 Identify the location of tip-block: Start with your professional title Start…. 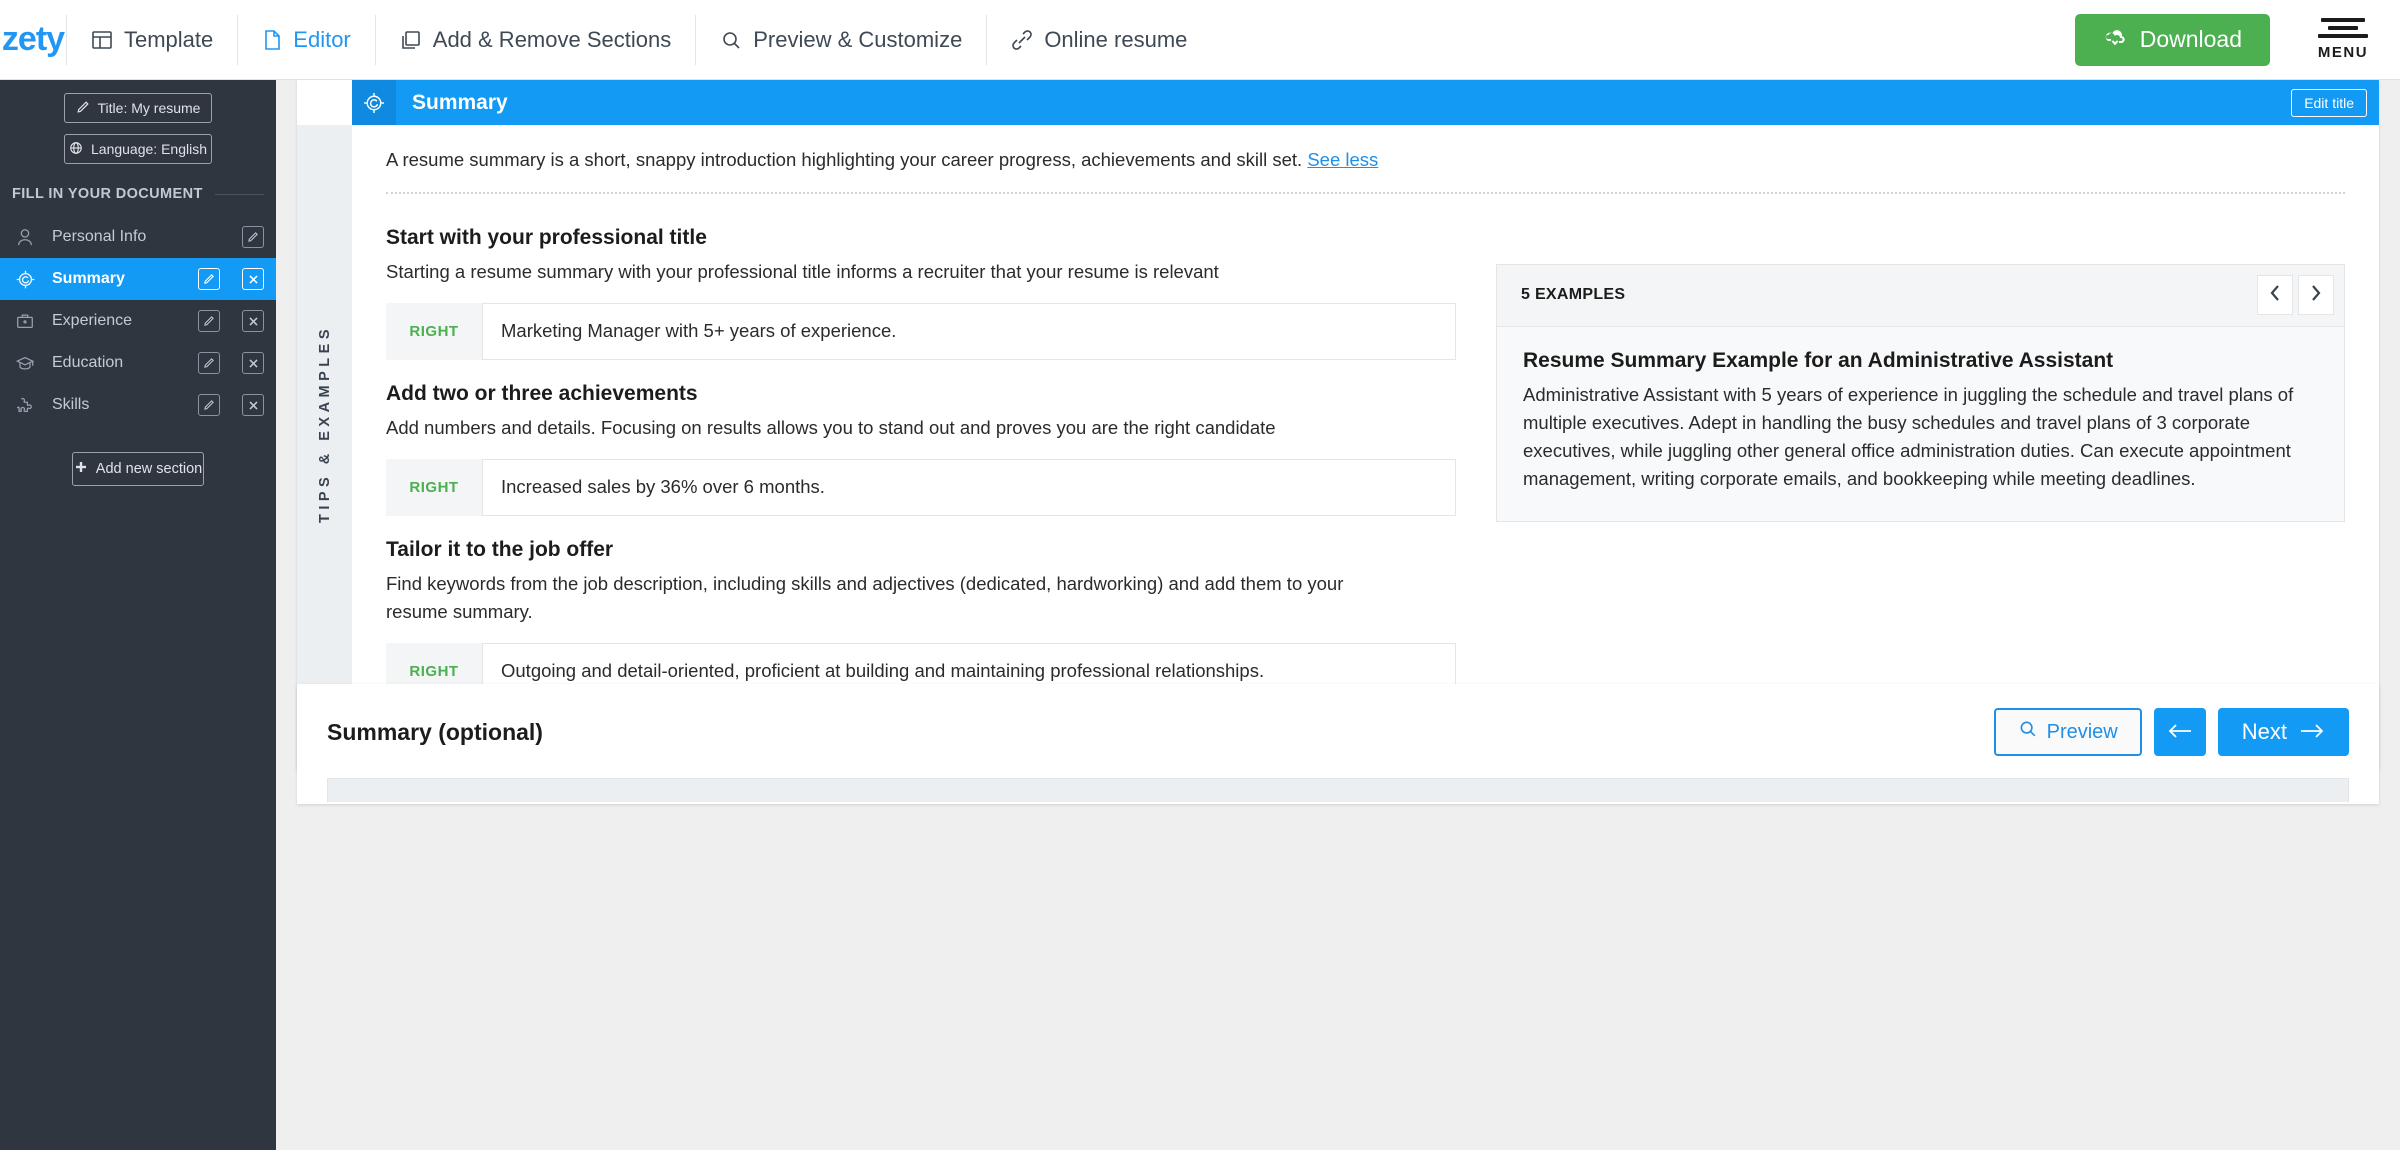
(926, 293).